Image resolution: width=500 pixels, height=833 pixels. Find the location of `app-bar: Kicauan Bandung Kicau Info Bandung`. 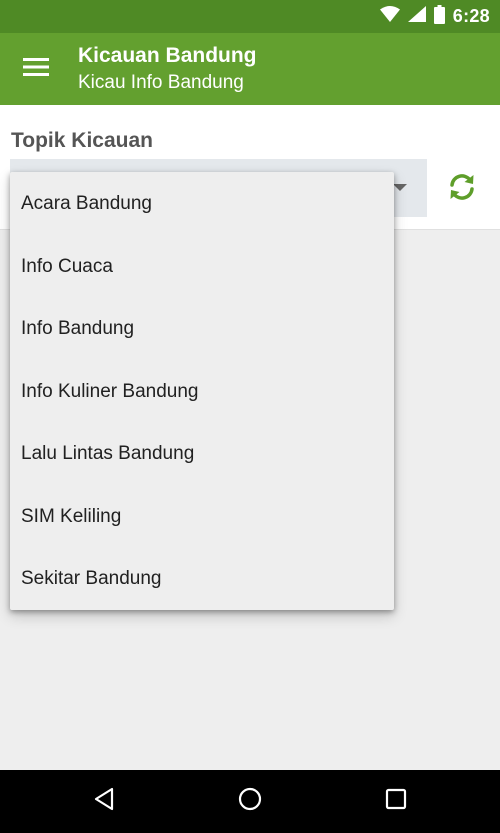

app-bar: Kicauan Bandung Kicau Info Bandung is located at coordinates (250, 69).